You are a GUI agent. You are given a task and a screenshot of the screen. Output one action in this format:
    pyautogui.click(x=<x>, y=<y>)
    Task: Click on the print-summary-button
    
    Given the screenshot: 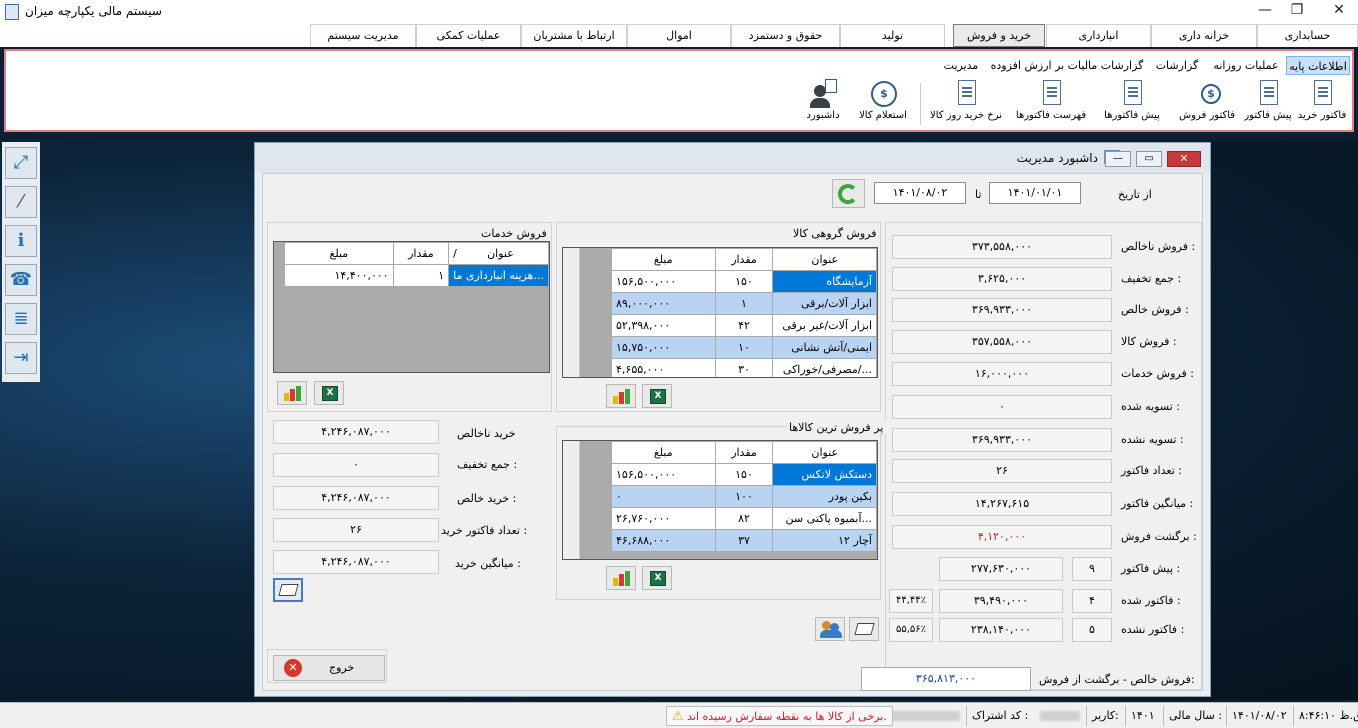 What is the action you would take?
    pyautogui.click(x=864, y=629)
    